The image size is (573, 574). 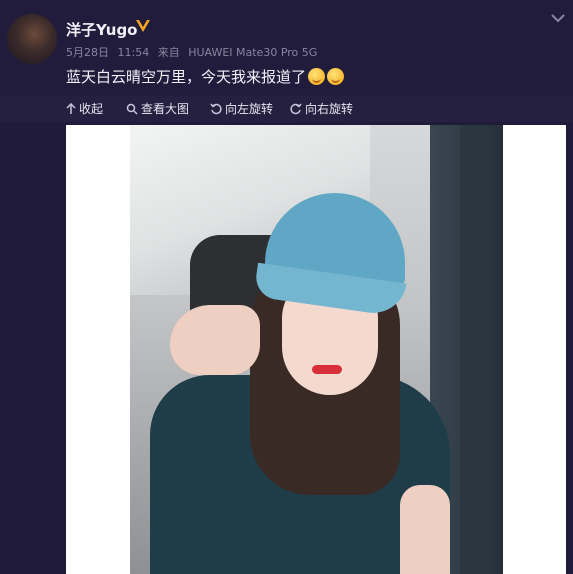 I want to click on rotate-left-button: 向左旋转, so click(x=241, y=108).